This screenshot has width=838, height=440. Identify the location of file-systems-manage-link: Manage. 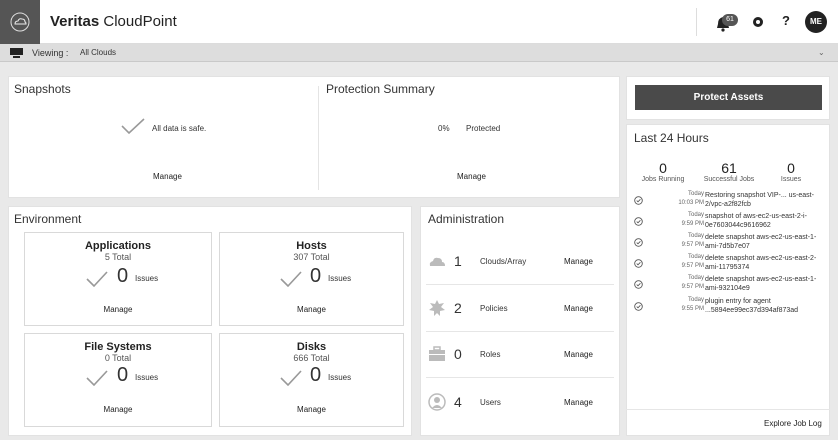
(118, 409).